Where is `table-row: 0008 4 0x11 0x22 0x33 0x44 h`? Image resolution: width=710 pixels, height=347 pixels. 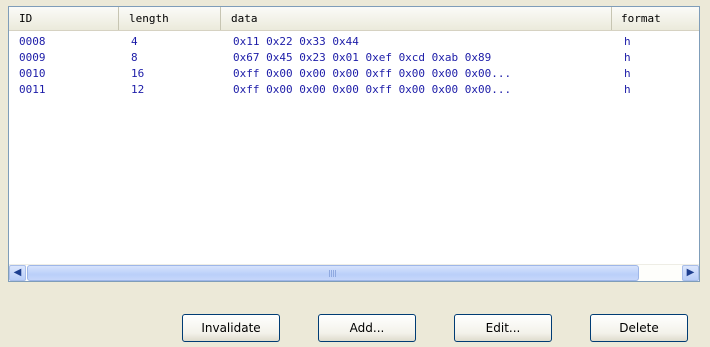
table-row: 0008 4 0x11 0x22 0x33 0x44 h is located at coordinates (354, 42).